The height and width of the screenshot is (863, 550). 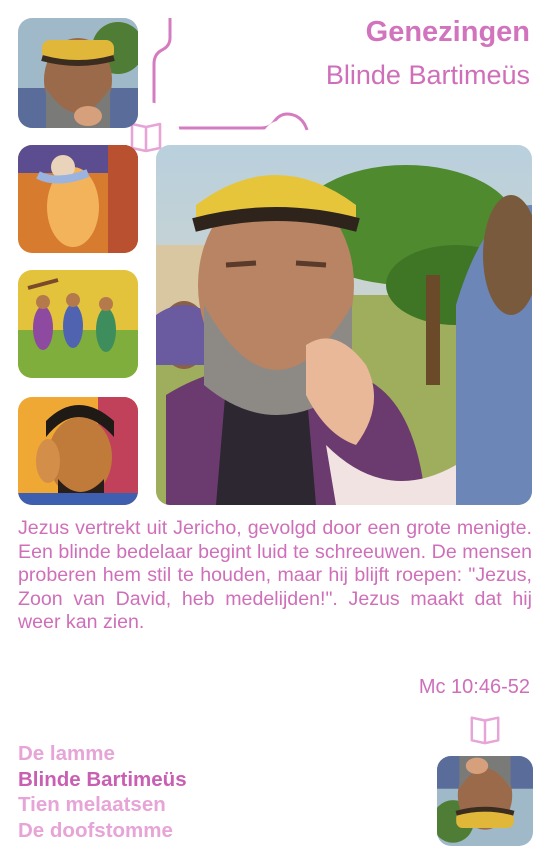 What do you see at coordinates (168, 754) in the screenshot?
I see `menu-item-de-lamme: De lamme` at bounding box center [168, 754].